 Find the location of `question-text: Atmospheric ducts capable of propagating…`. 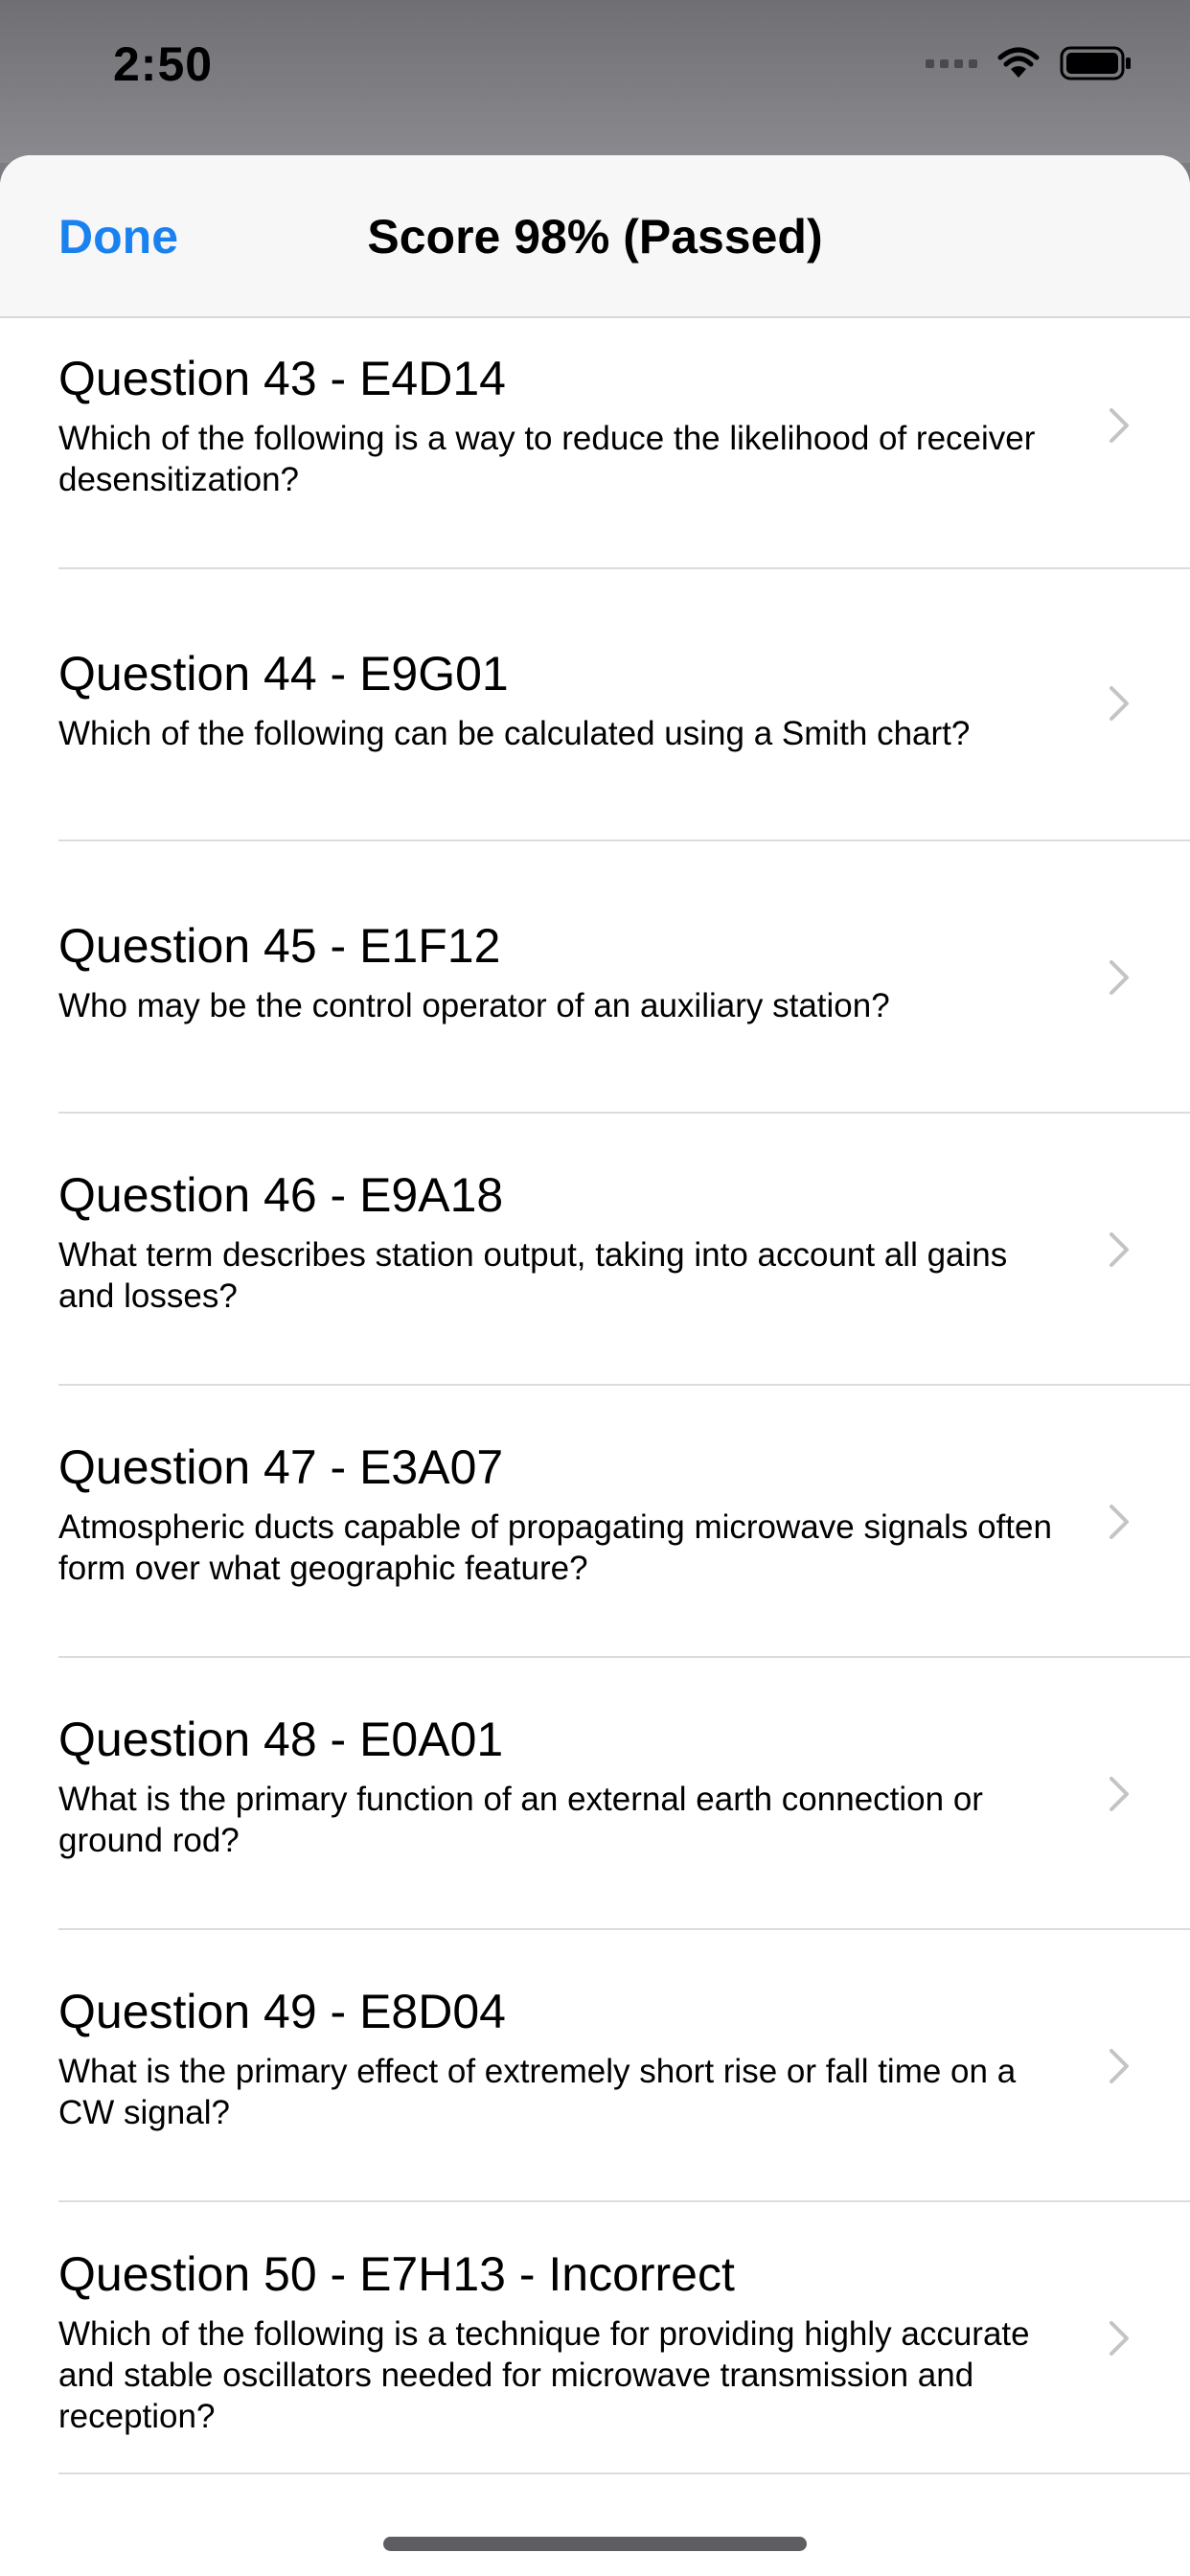

question-text: Atmospheric ducts capable of propagating… is located at coordinates (555, 1547).